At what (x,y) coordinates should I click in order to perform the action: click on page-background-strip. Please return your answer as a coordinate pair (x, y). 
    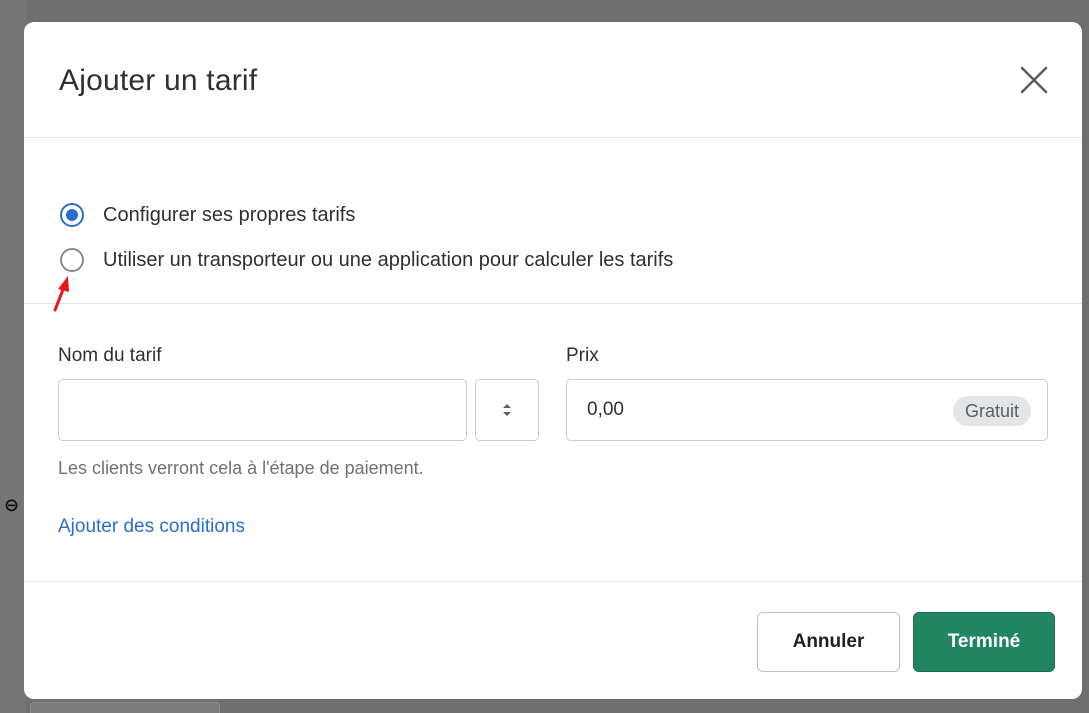
    Looking at the image, I should click on (13, 356).